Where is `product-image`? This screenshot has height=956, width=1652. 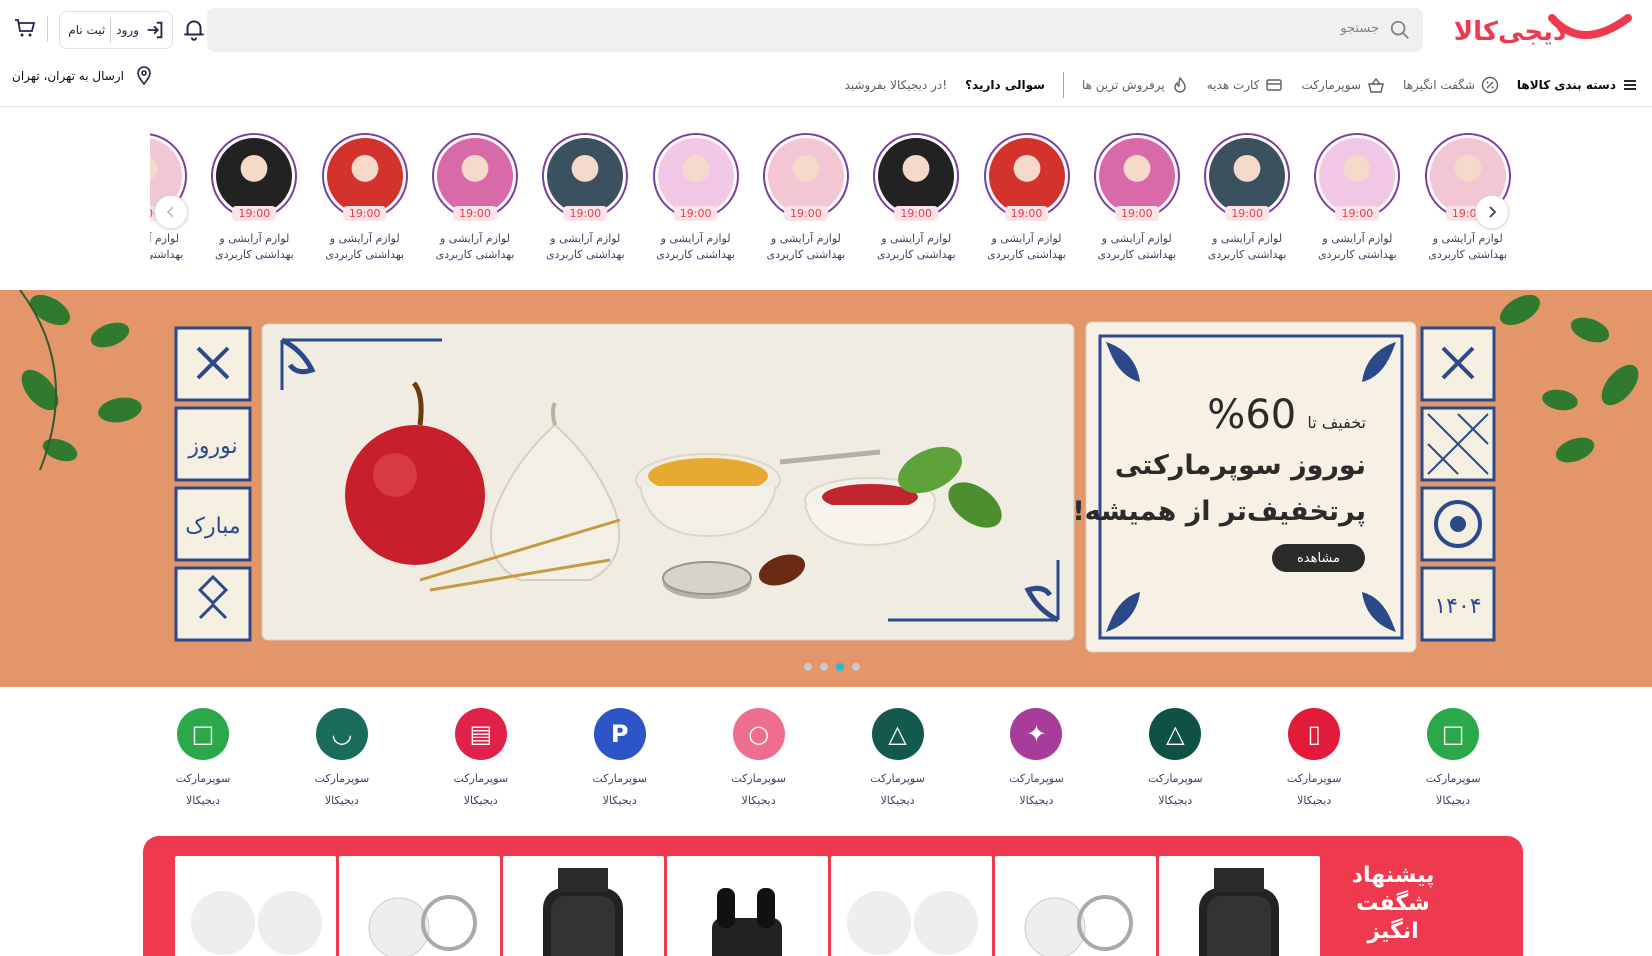 product-image is located at coordinates (583, 906).